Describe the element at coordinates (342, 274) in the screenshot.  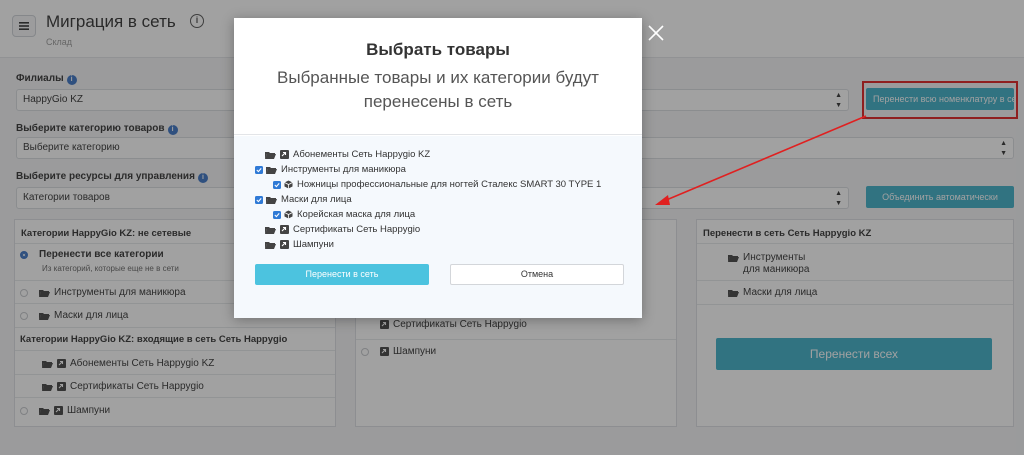
I see `transfer-to-network-button: Перенести в сеть` at that location.